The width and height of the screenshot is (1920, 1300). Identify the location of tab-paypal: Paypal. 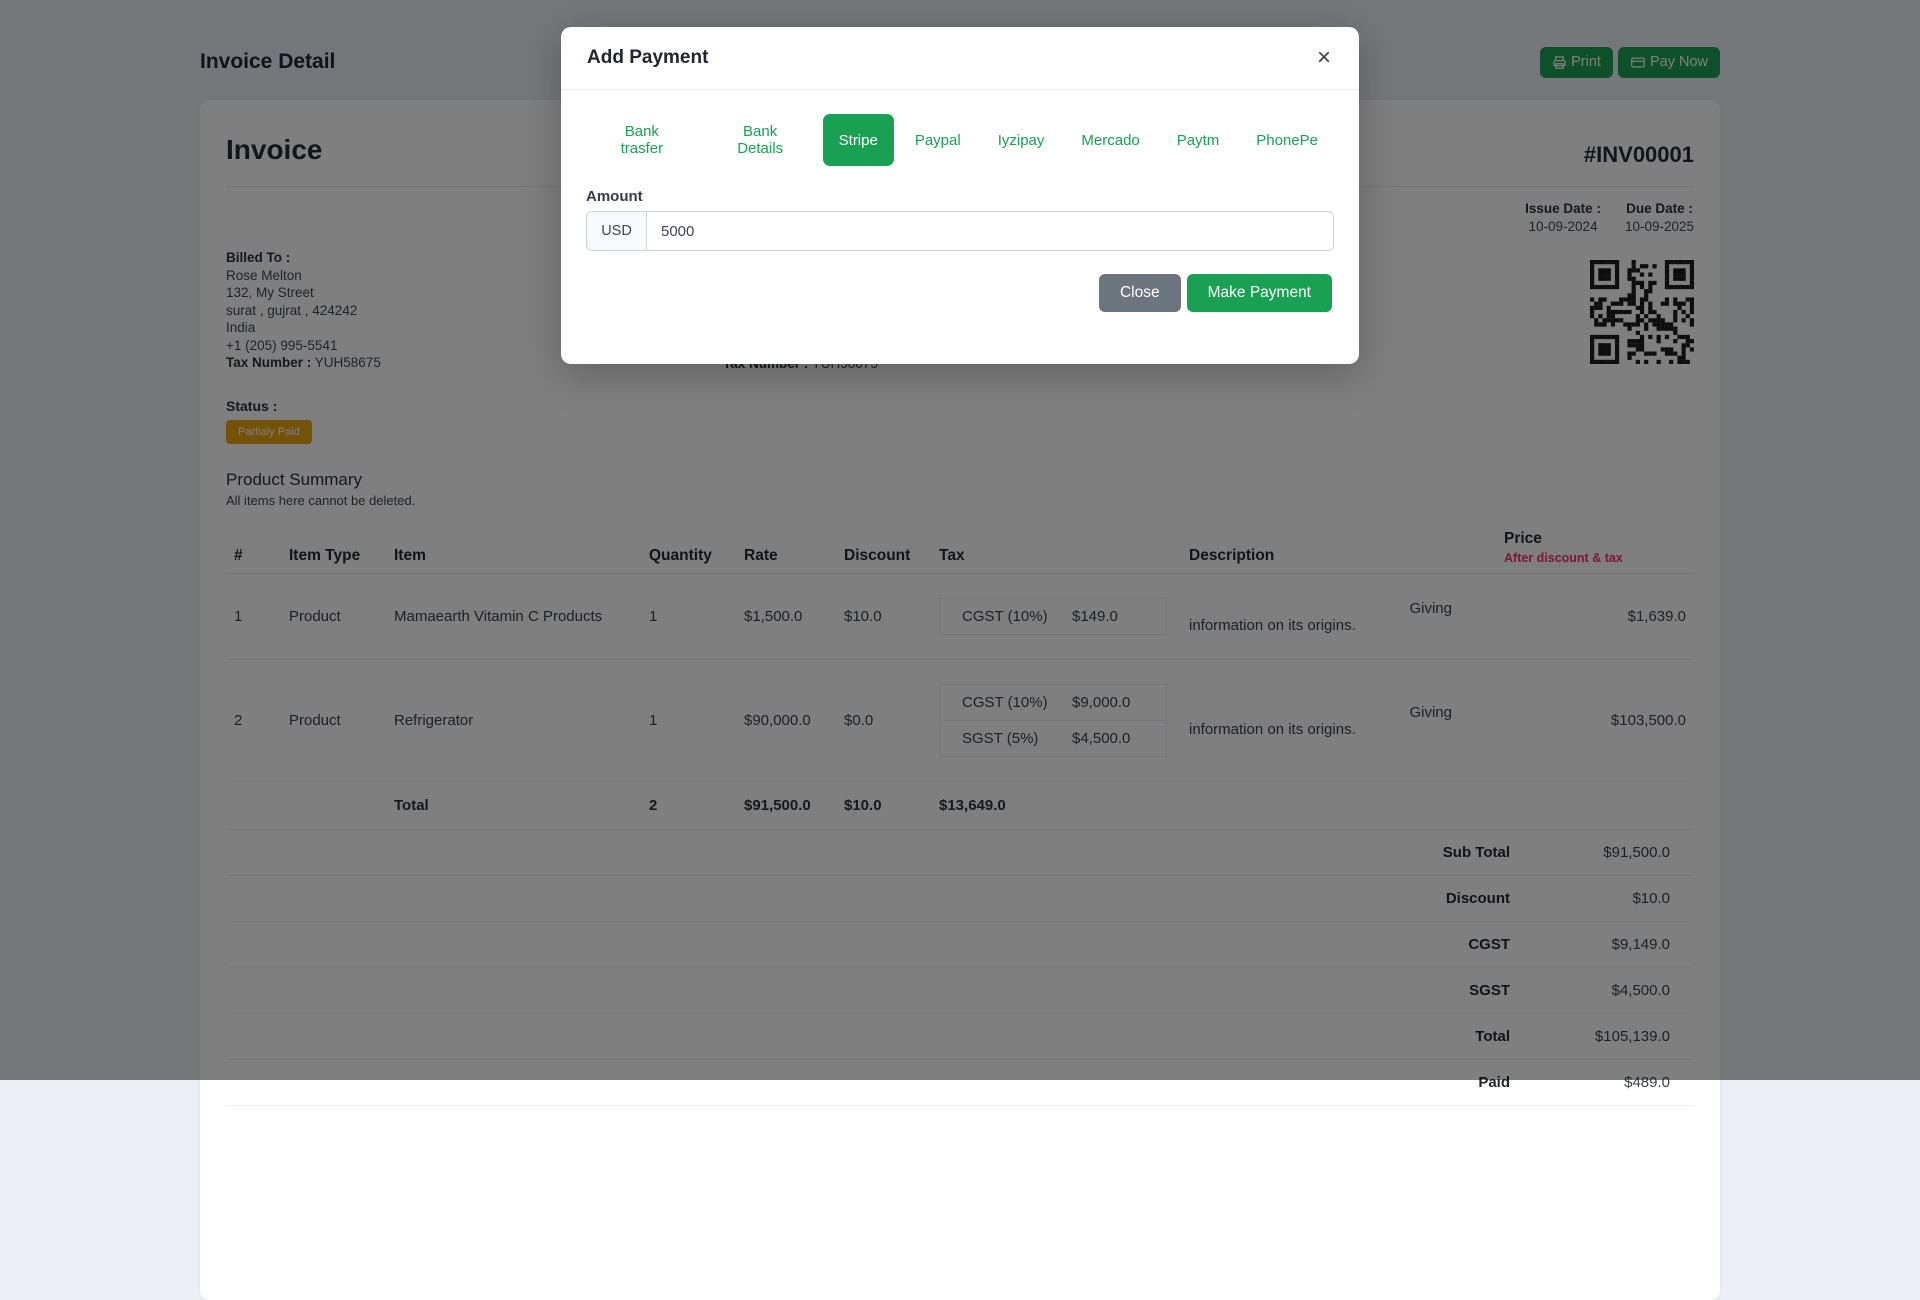
(938, 140).